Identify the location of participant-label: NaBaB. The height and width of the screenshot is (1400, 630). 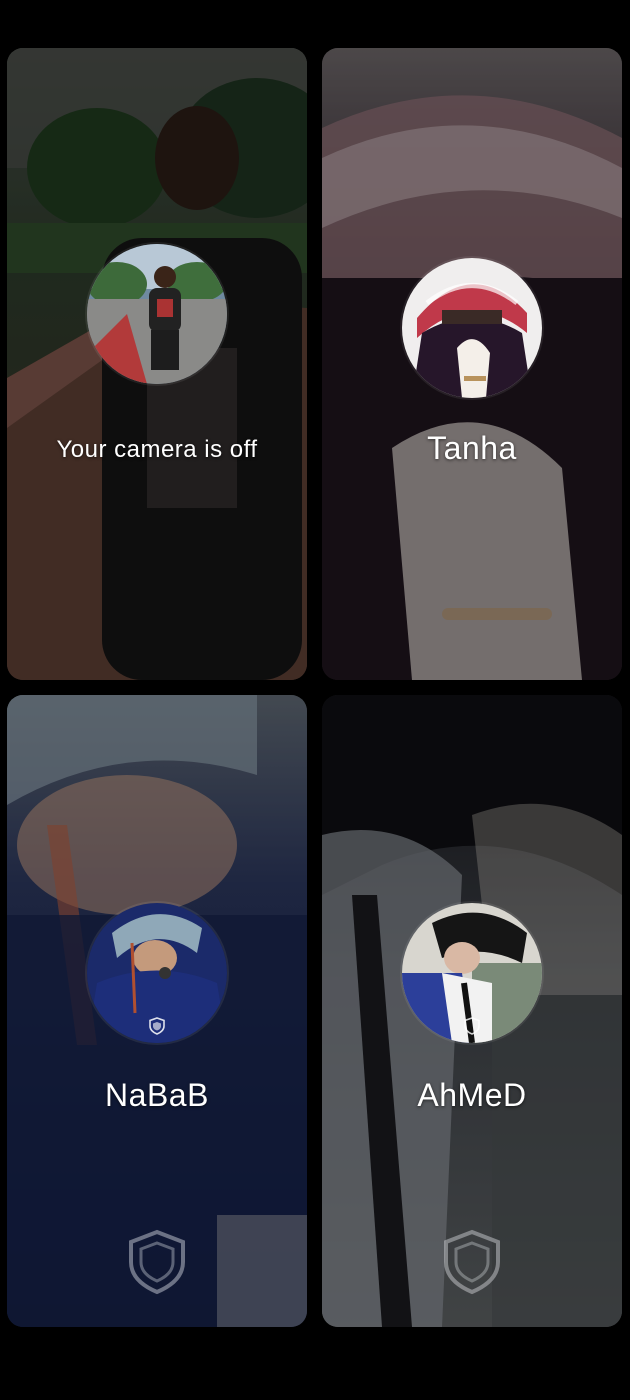
(157, 1095).